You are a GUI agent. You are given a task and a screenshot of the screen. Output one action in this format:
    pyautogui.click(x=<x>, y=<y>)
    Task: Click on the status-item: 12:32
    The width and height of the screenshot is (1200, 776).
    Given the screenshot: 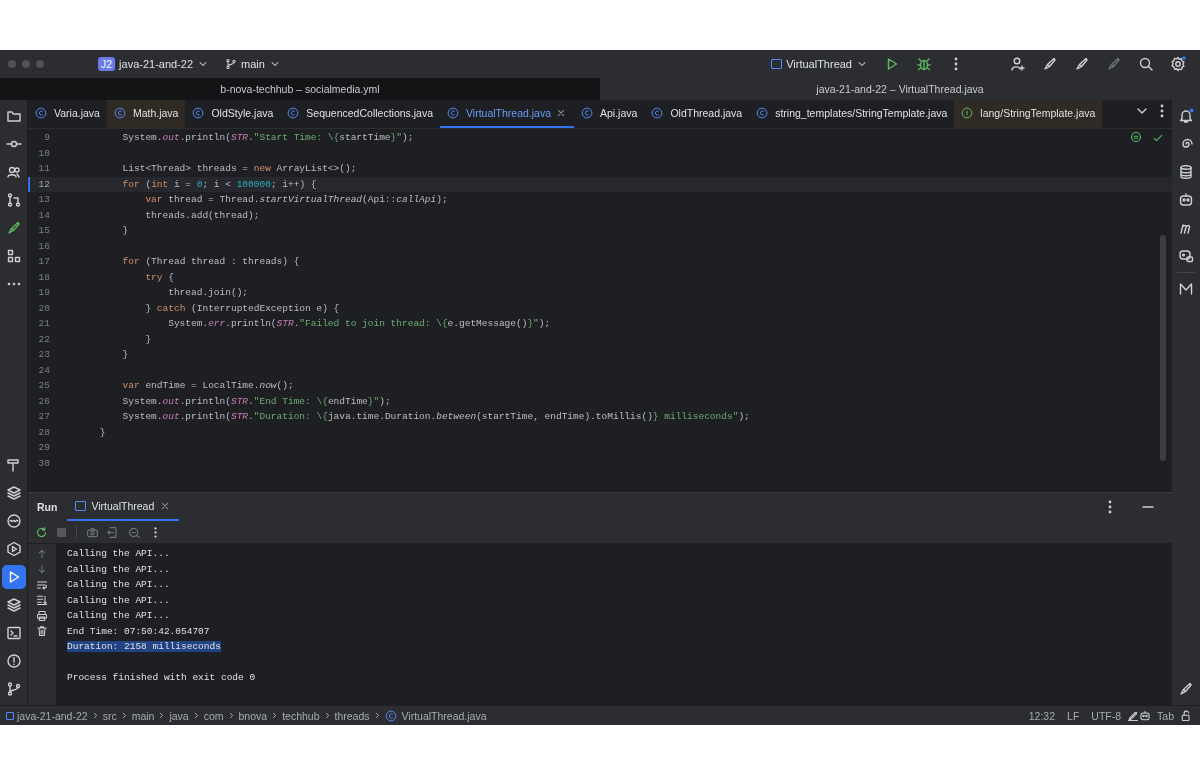 What is the action you would take?
    pyautogui.click(x=1042, y=715)
    